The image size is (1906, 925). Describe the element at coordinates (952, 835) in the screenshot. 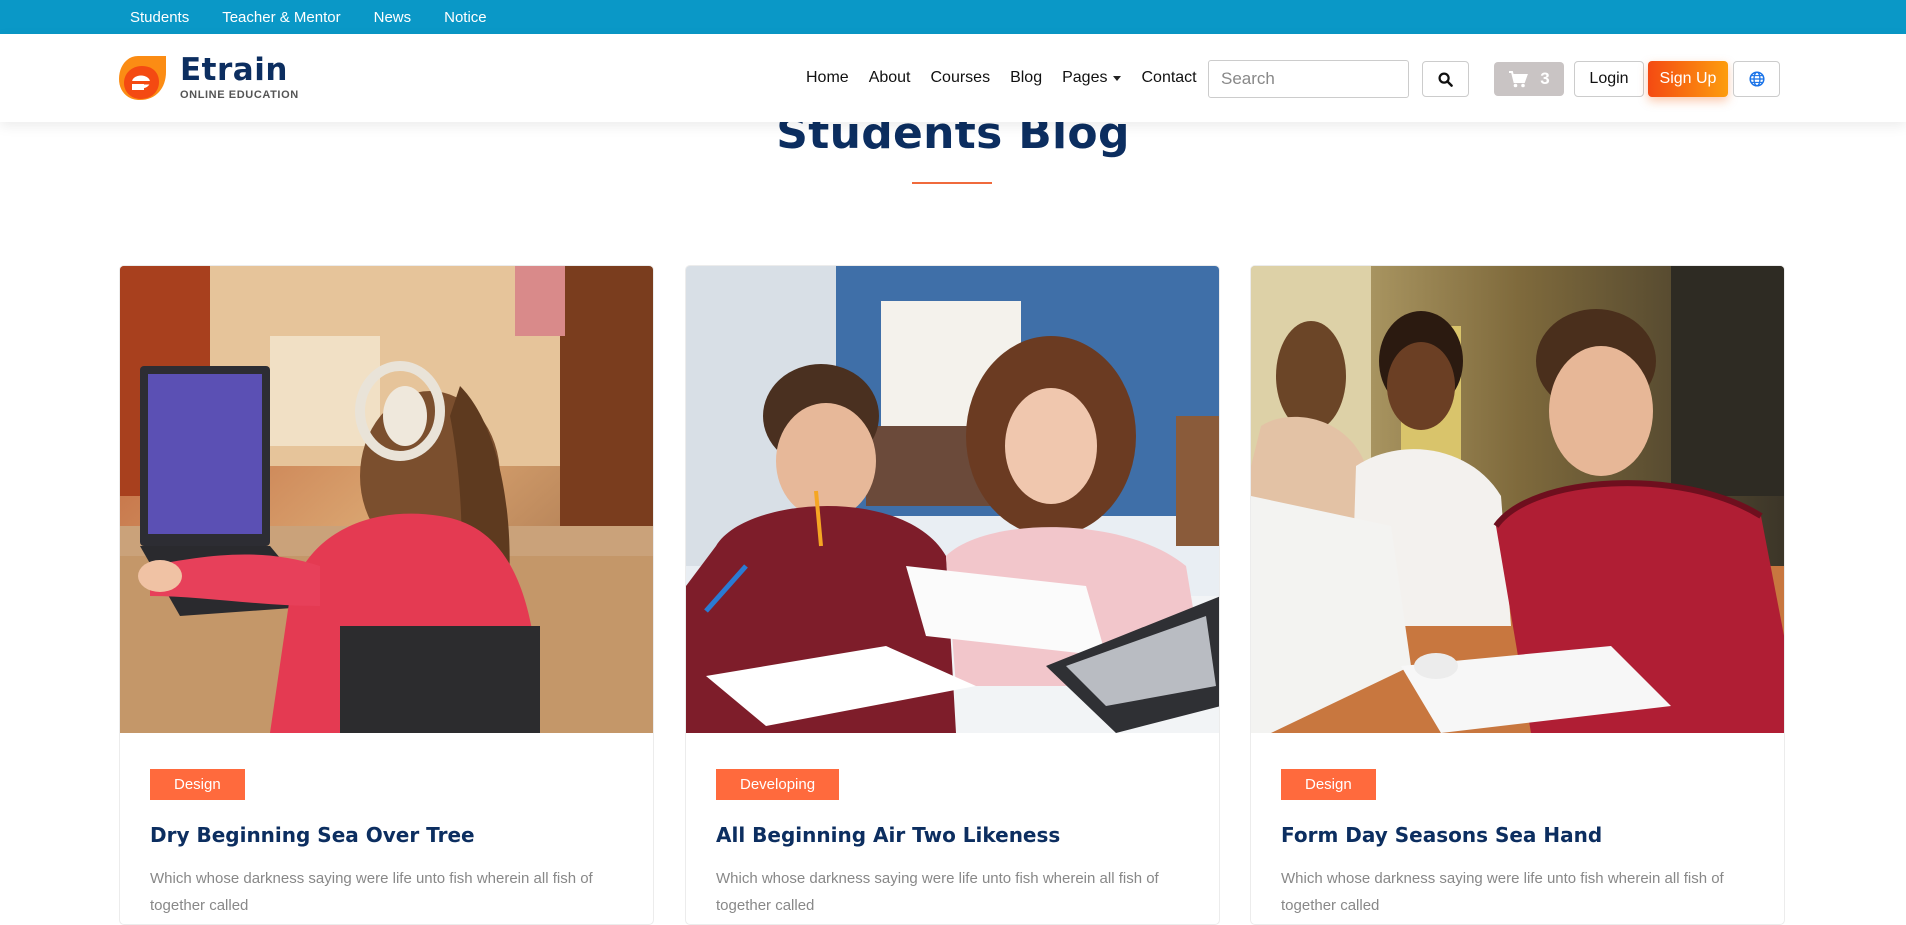

I see `post-title: All Beginning Air Two Likeness` at that location.